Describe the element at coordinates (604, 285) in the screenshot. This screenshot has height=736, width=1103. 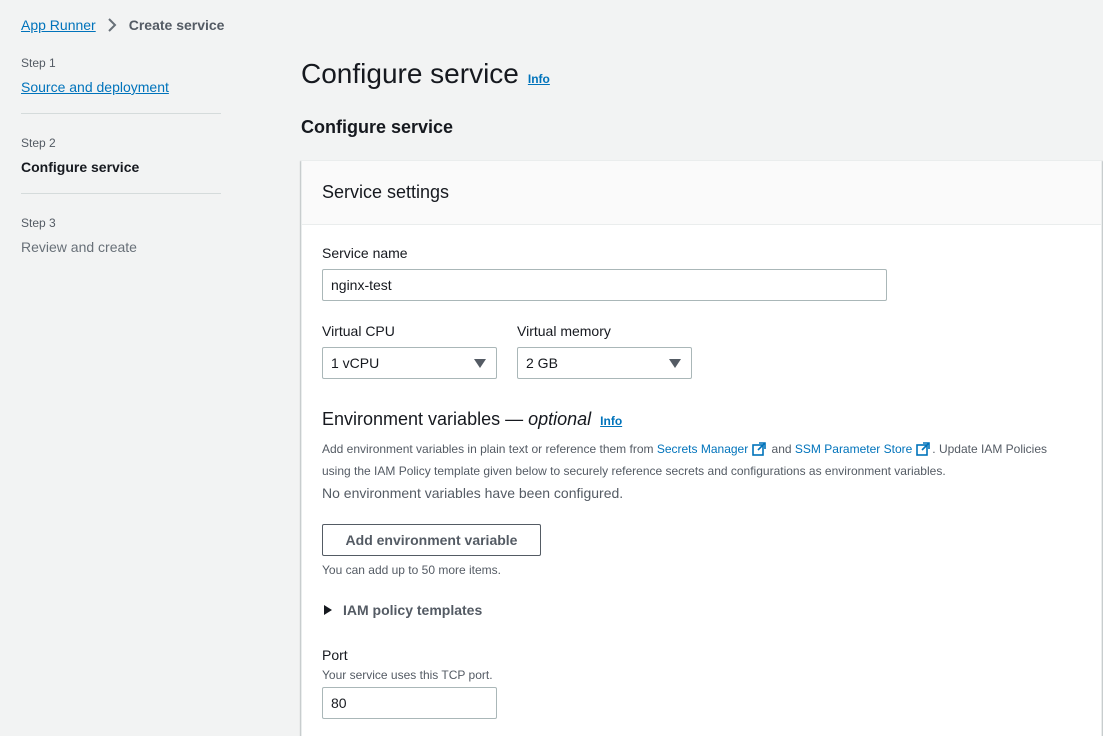
I see `service-name-input: nginx-test` at that location.